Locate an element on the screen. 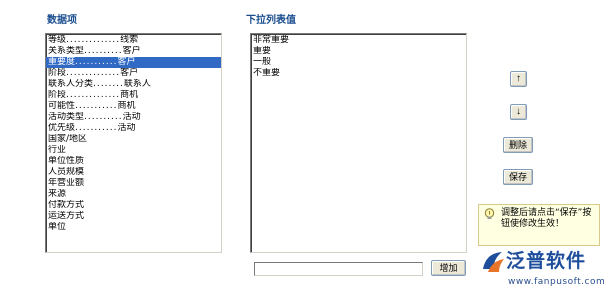  data-item-type: 联系人 is located at coordinates (137, 84).